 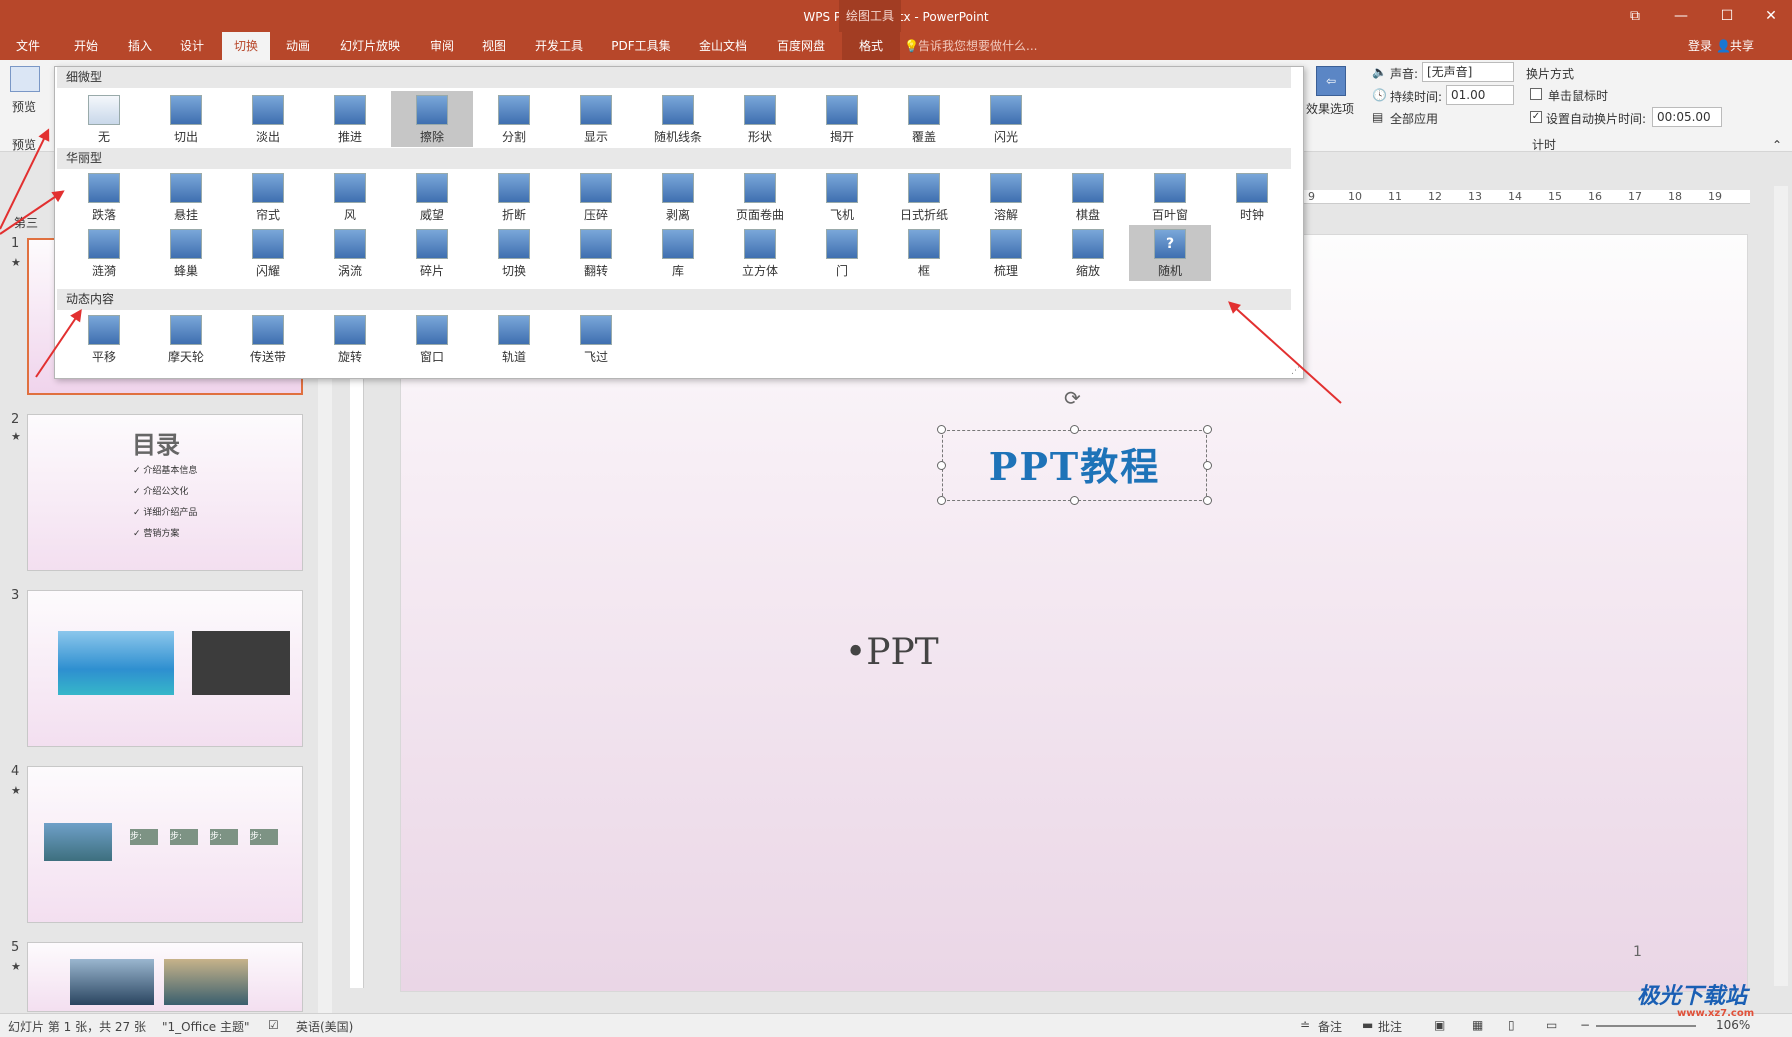 What do you see at coordinates (842, 197) in the screenshot?
I see `transition-option: 飞机` at bounding box center [842, 197].